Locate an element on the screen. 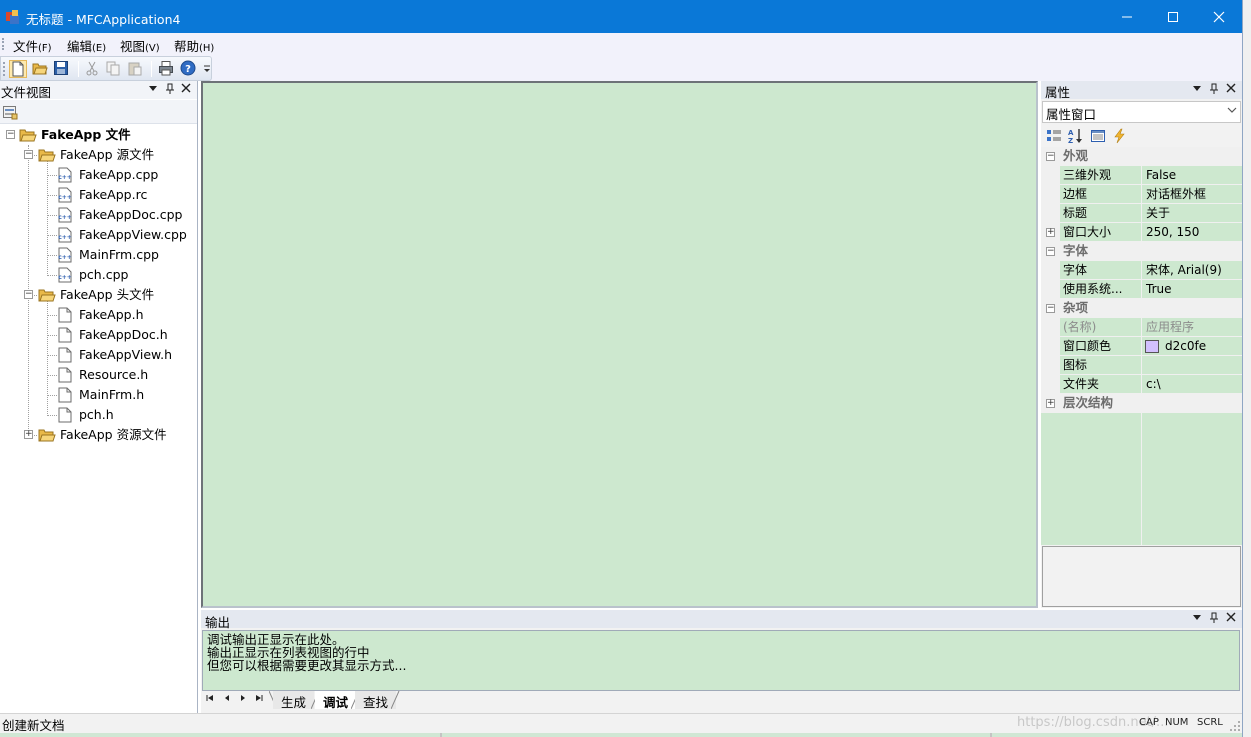 The height and width of the screenshot is (737, 1251). tree-item-file: c++ FakeAppView.cpp is located at coordinates (98, 235).